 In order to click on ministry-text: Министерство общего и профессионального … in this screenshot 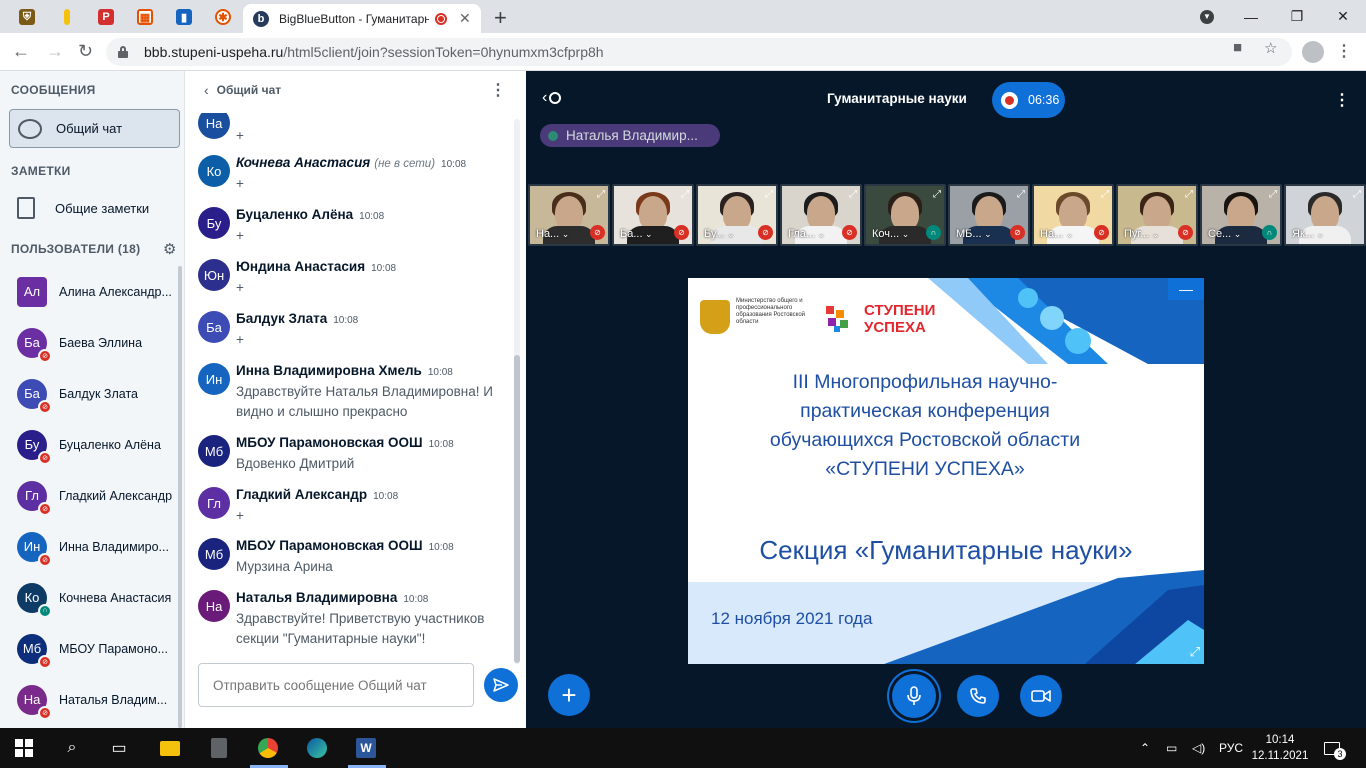, I will do `click(771, 311)`.